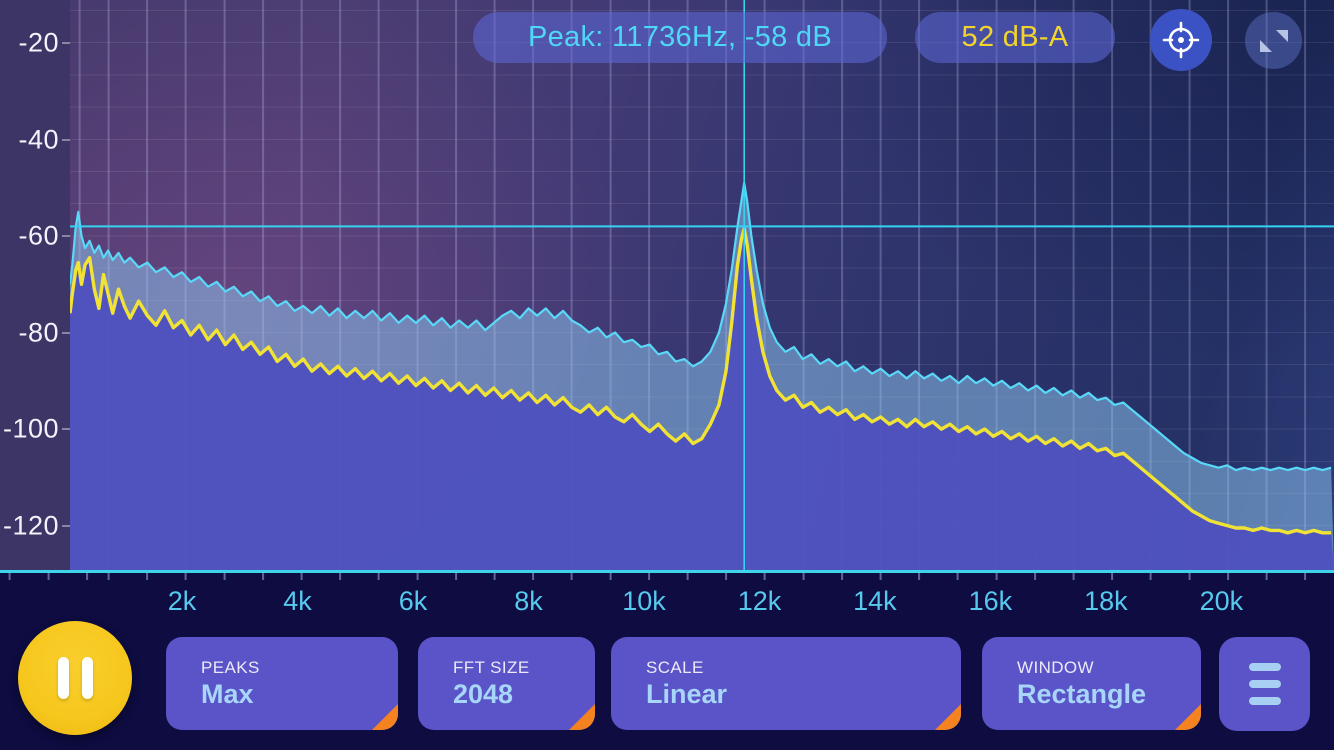  I want to click on y-axis-label: -120, so click(30, 525).